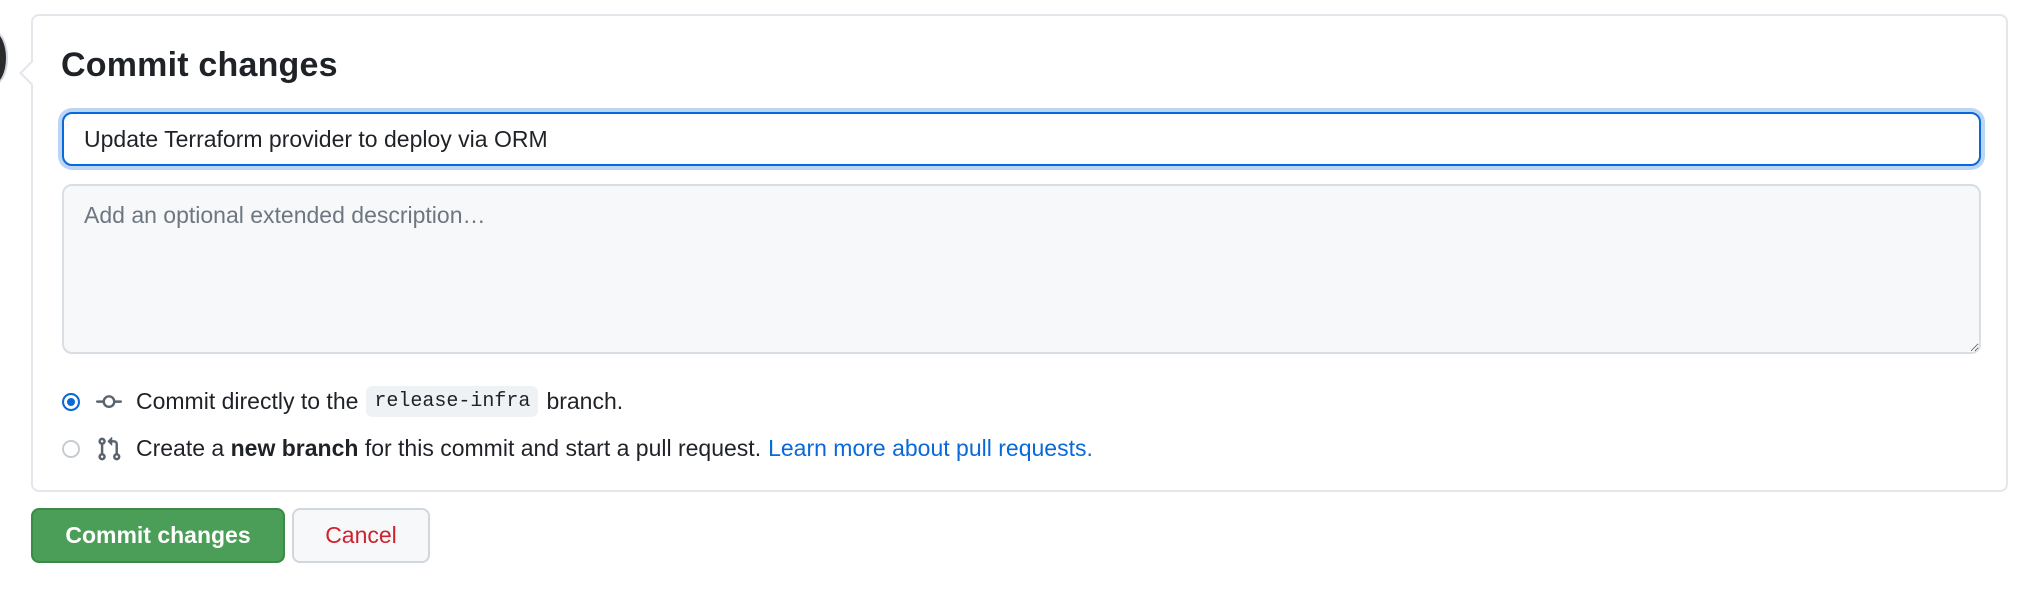  What do you see at coordinates (452, 401) in the screenshot?
I see `branch-name: release-infra` at bounding box center [452, 401].